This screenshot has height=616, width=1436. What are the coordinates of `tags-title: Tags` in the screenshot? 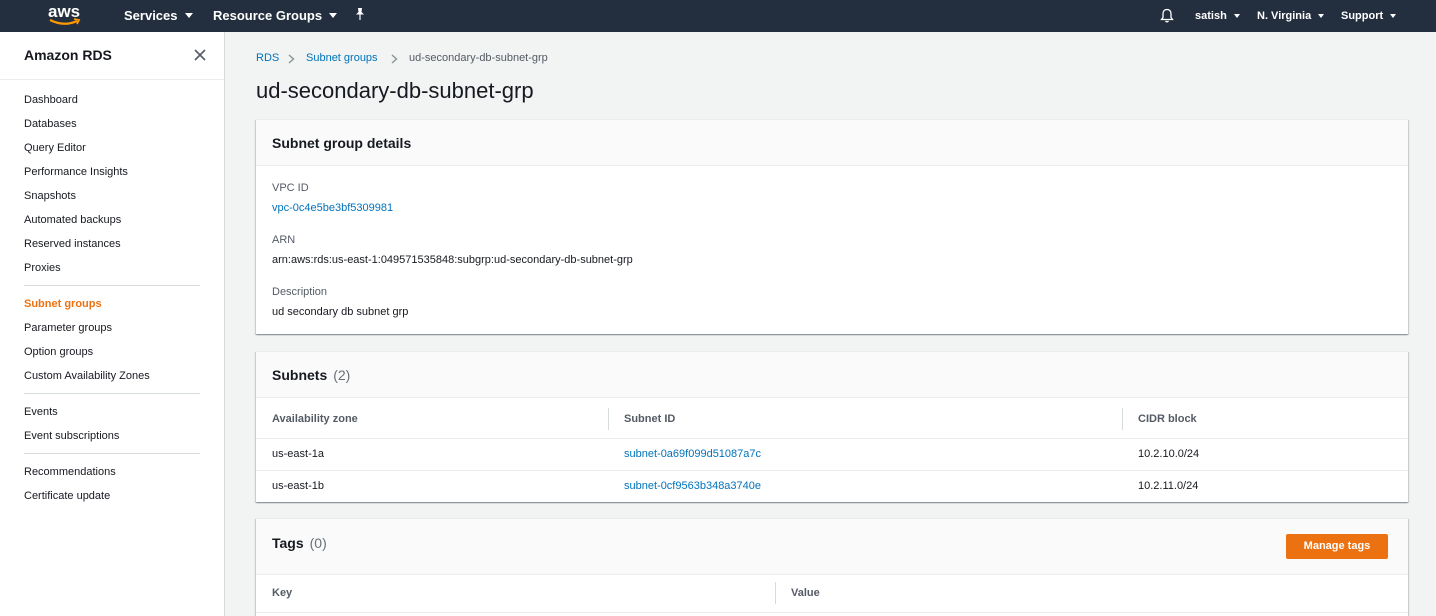 It's located at (288, 543).